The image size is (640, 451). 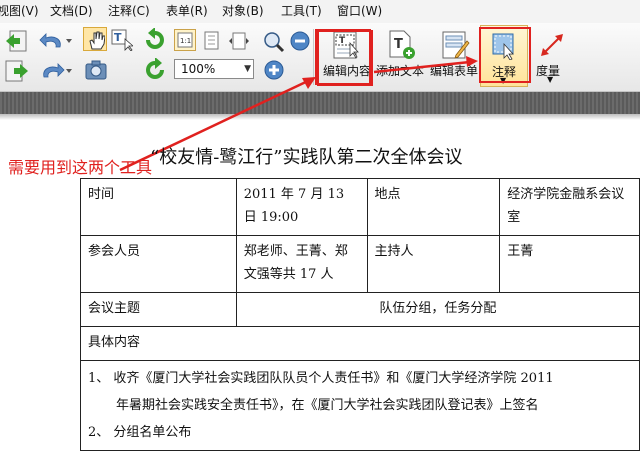 I want to click on host-label: 主持人, so click(x=433, y=264).